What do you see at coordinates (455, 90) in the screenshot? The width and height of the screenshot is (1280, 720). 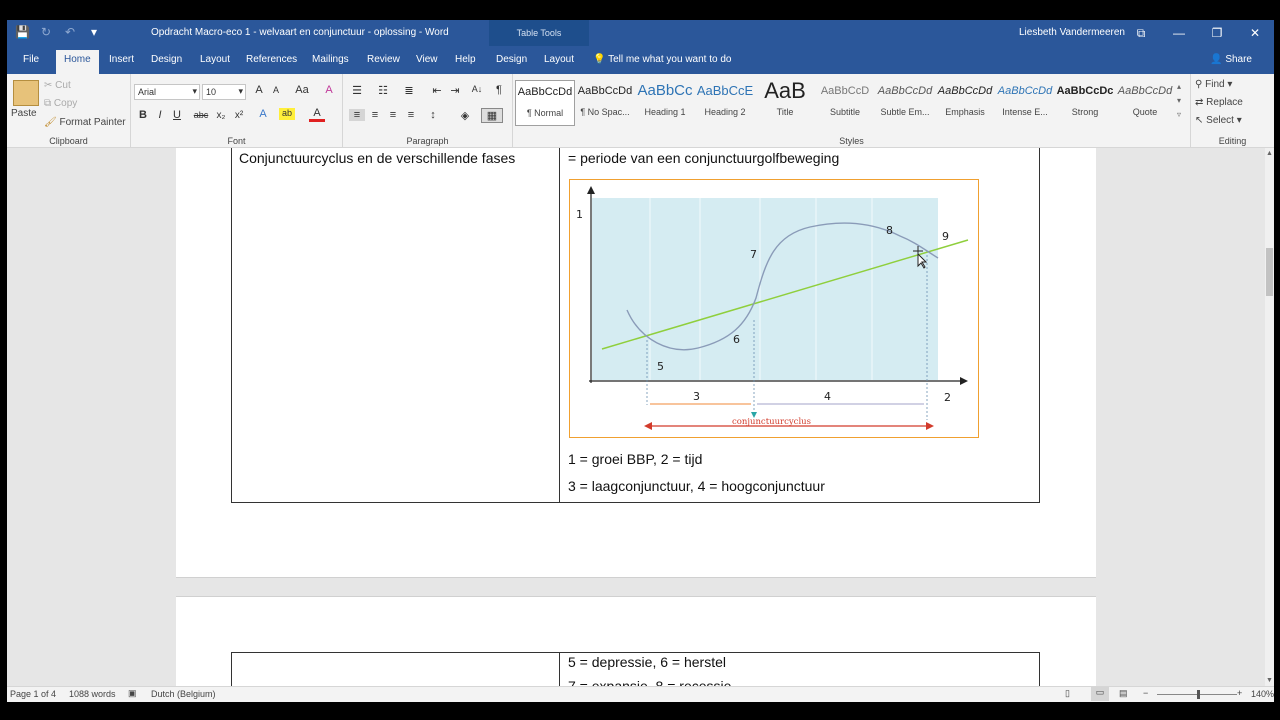 I see `increase-indent-icon: ⇥` at bounding box center [455, 90].